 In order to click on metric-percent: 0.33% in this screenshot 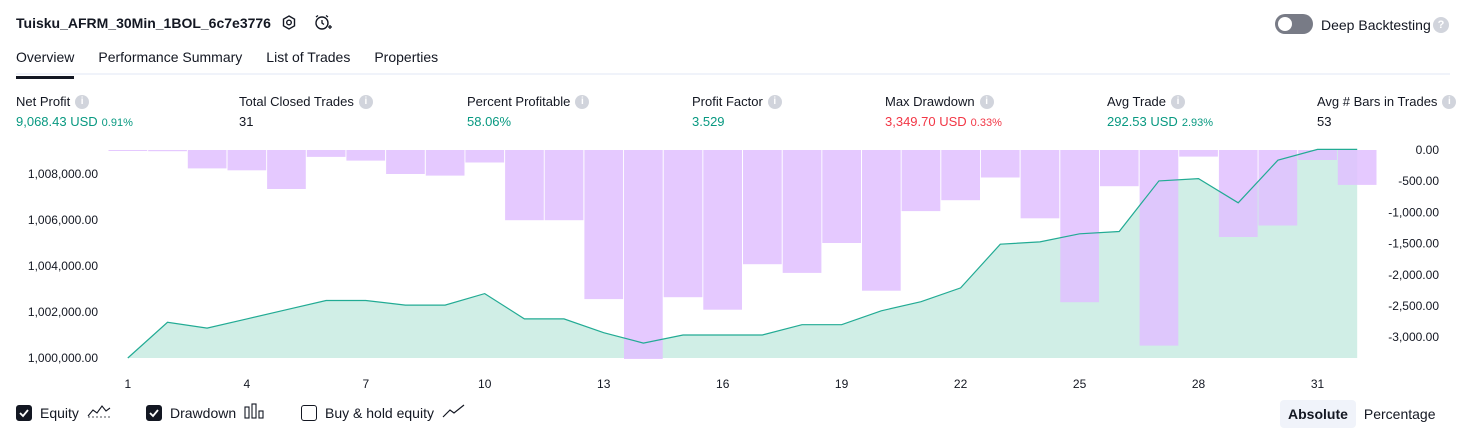, I will do `click(986, 123)`.